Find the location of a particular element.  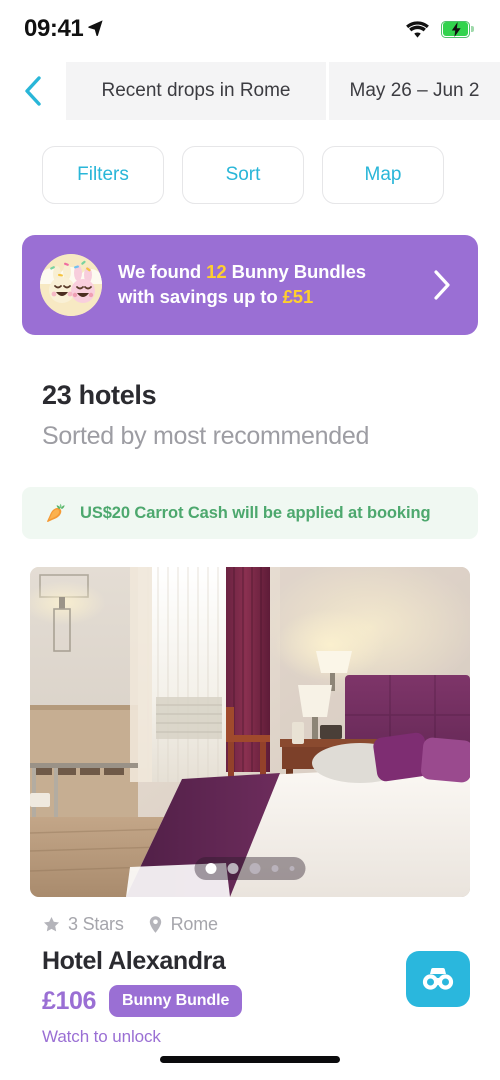

hotel-meta-row: 3 Stars Rome is located at coordinates (250, 924).